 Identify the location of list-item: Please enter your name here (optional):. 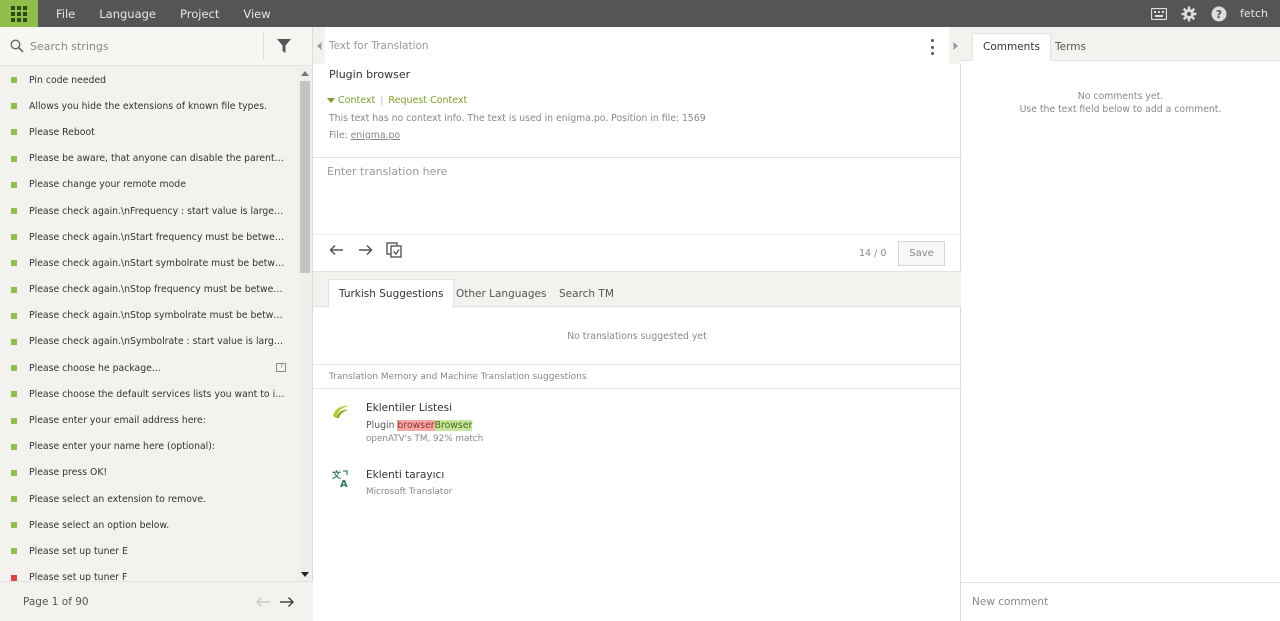
(149, 447).